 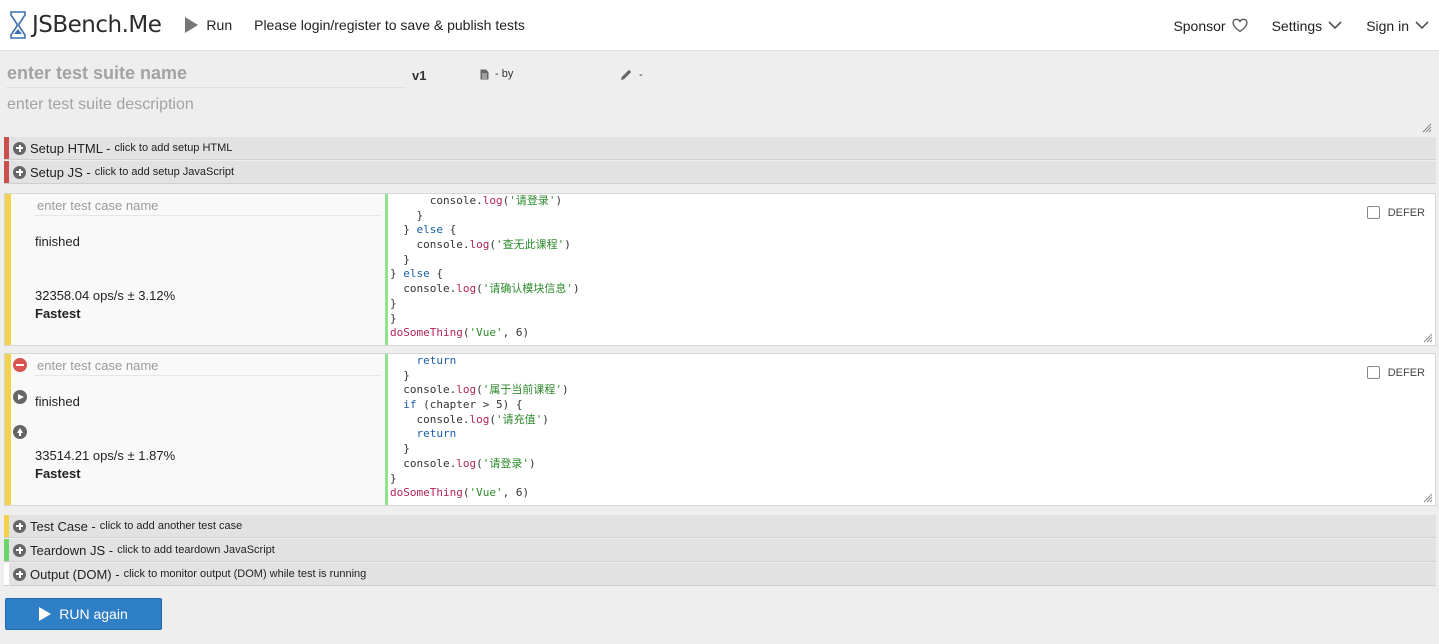 What do you see at coordinates (105, 455) in the screenshot?
I see `test-case-ops: 33514.21 ops/s ± 1.87%` at bounding box center [105, 455].